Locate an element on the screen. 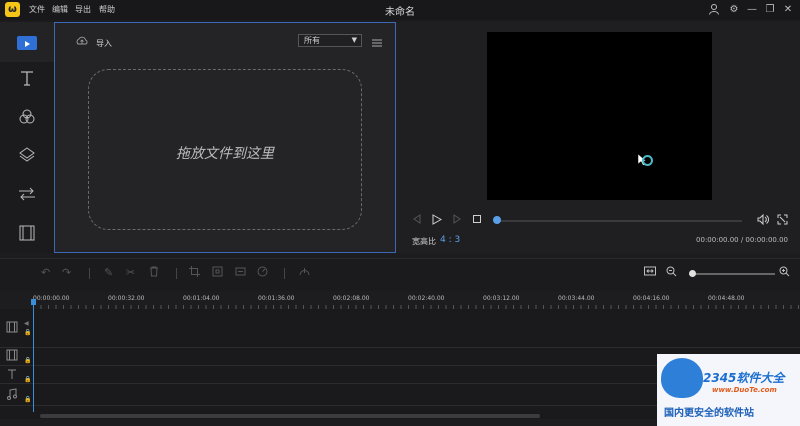  timeline-scrollbar is located at coordinates (290, 416).